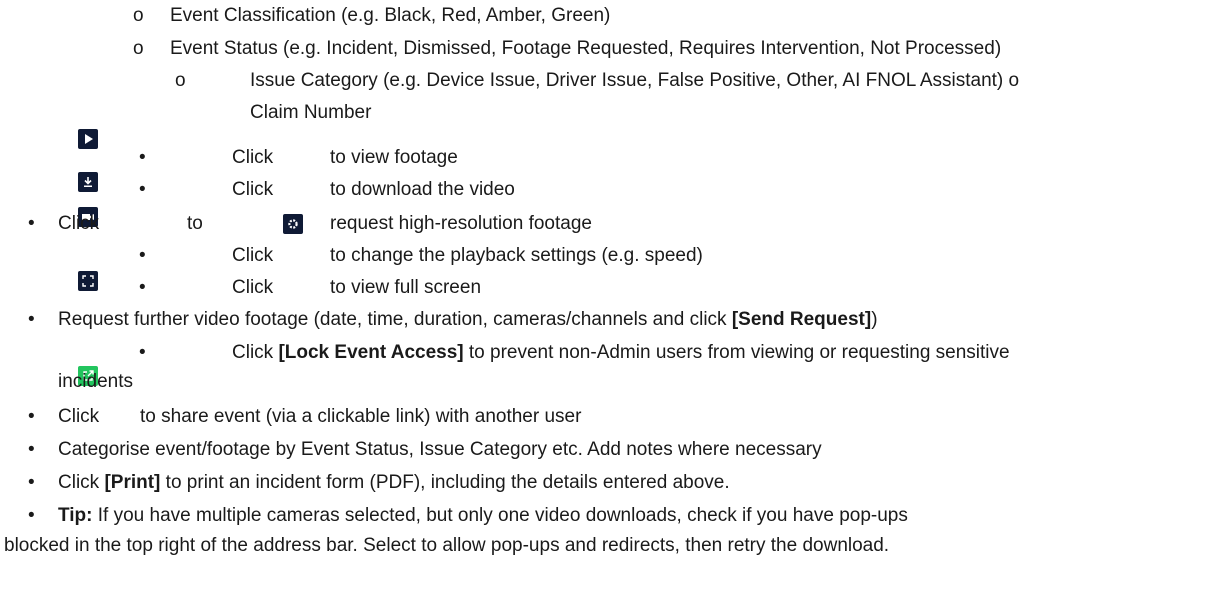 The height and width of the screenshot is (615, 1220). What do you see at coordinates (253, 287) in the screenshot?
I see `fullscreen-click: Click` at bounding box center [253, 287].